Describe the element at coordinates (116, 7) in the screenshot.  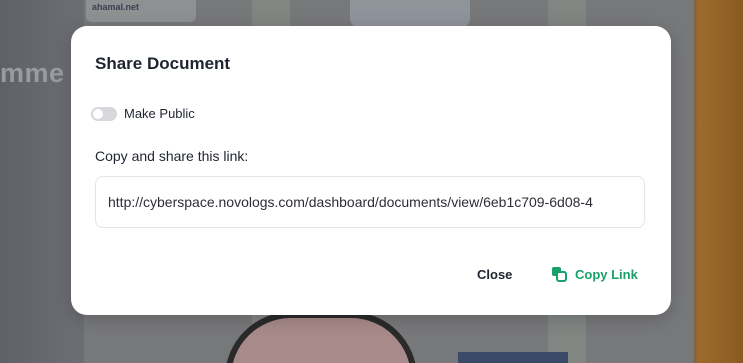
I see `background-logo-text: ahamal.net` at that location.